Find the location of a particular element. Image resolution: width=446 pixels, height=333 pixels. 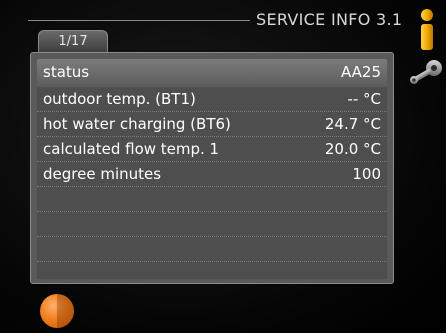

list-item-value: 24.7 °C is located at coordinates (352, 124).